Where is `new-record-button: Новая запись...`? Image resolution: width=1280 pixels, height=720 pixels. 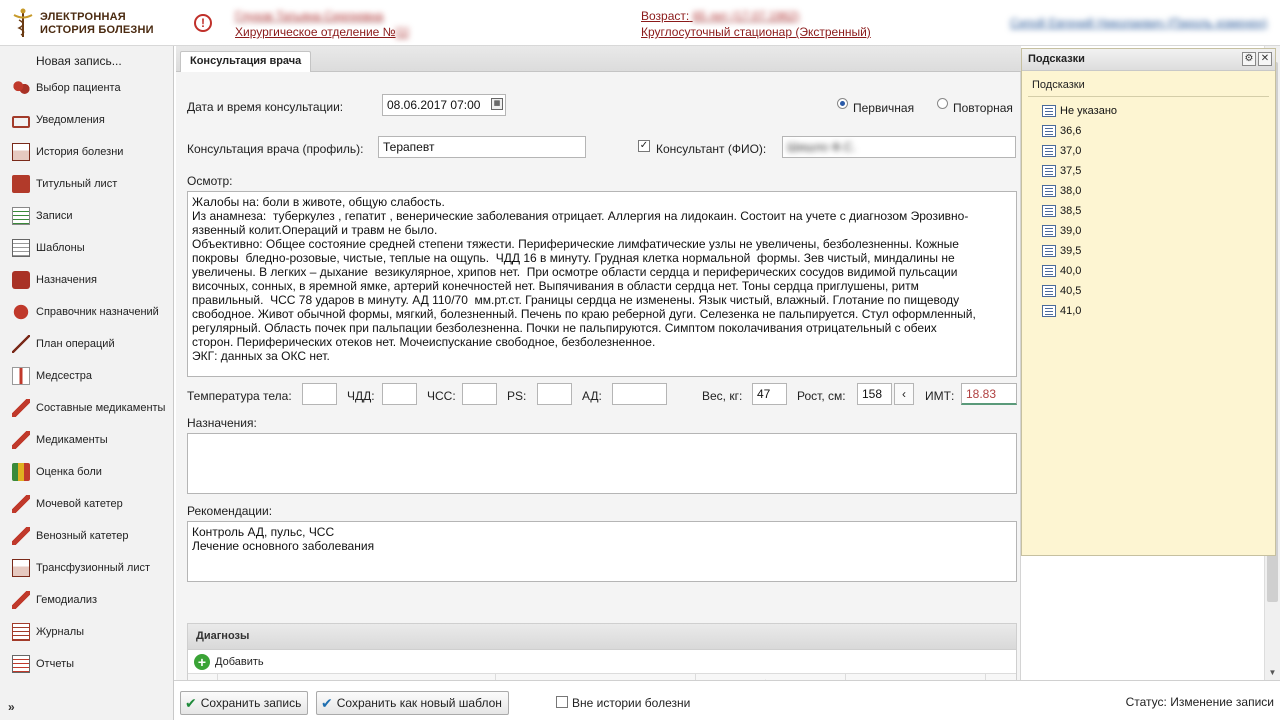
new-record-button: Новая запись... is located at coordinates (79, 61).